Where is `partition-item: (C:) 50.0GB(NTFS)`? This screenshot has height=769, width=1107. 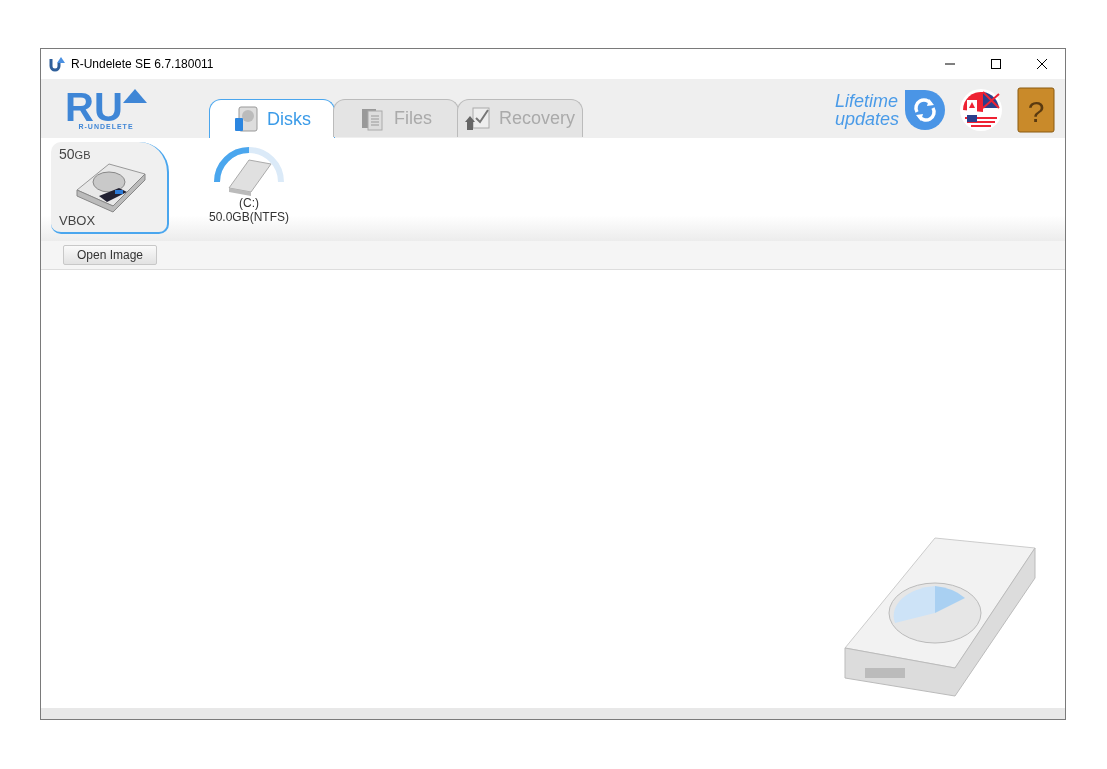
partition-item: (C:) 50.0GB(NTFS) is located at coordinates (249, 183).